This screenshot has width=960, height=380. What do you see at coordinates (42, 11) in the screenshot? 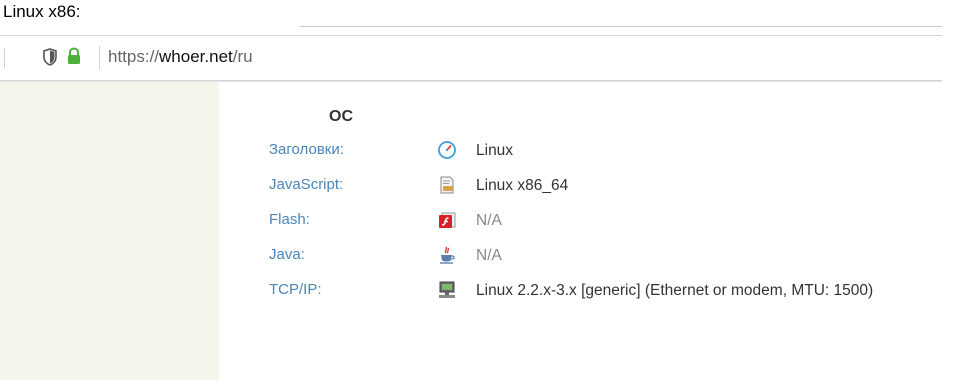
I see `caption: Linux x86:` at bounding box center [42, 11].